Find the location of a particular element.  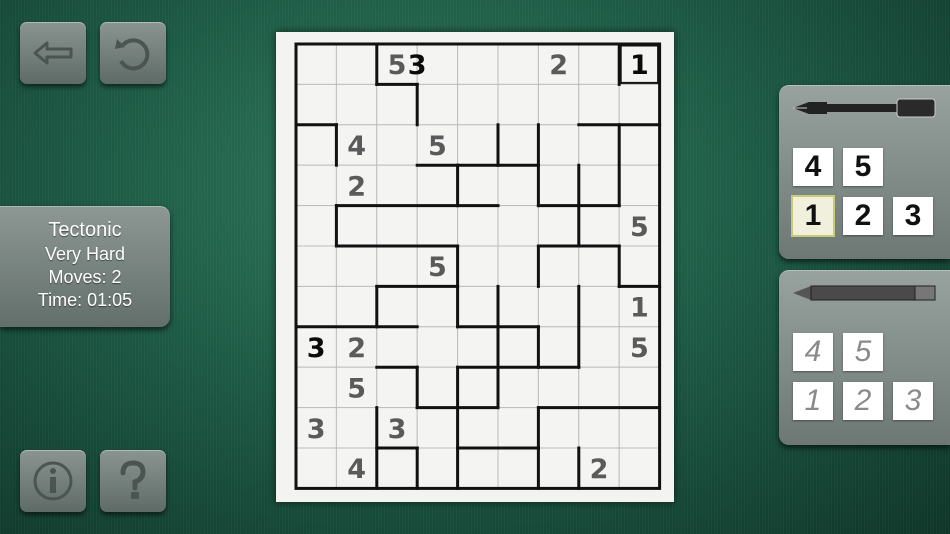

pencil-key-1: 1 is located at coordinates (813, 401).